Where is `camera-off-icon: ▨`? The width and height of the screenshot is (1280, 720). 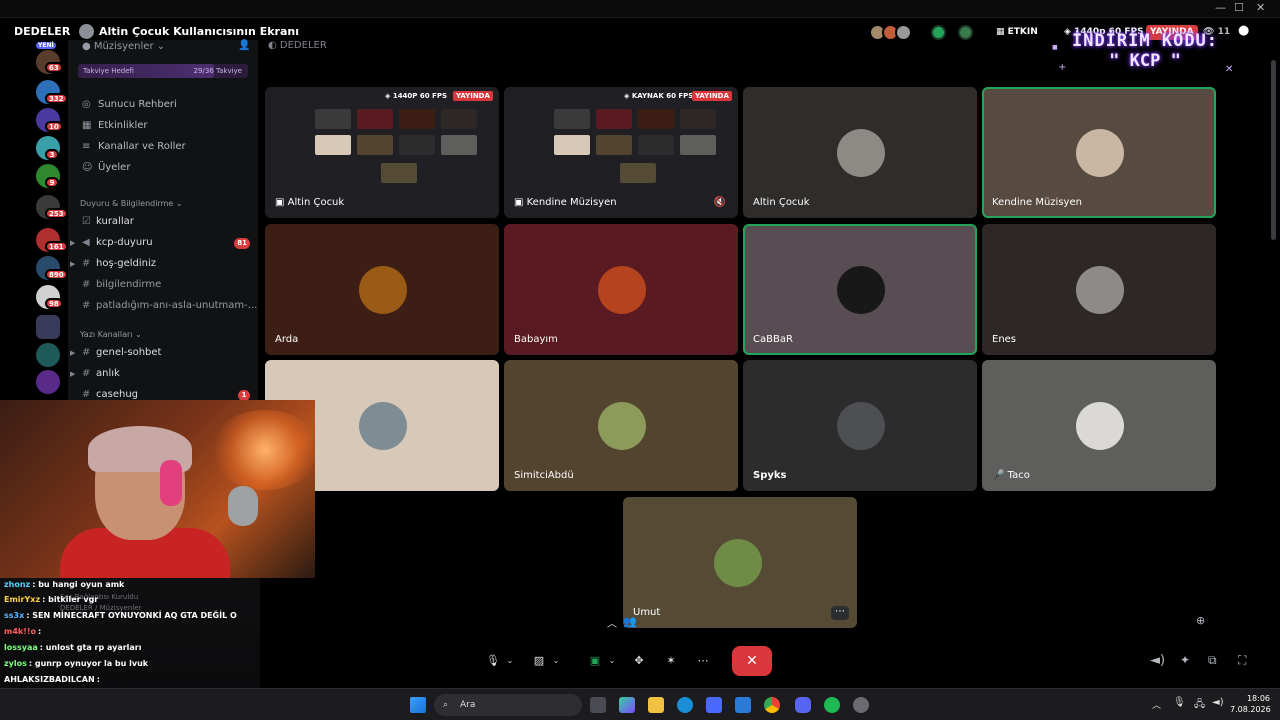 camera-off-icon: ▨ is located at coordinates (539, 661).